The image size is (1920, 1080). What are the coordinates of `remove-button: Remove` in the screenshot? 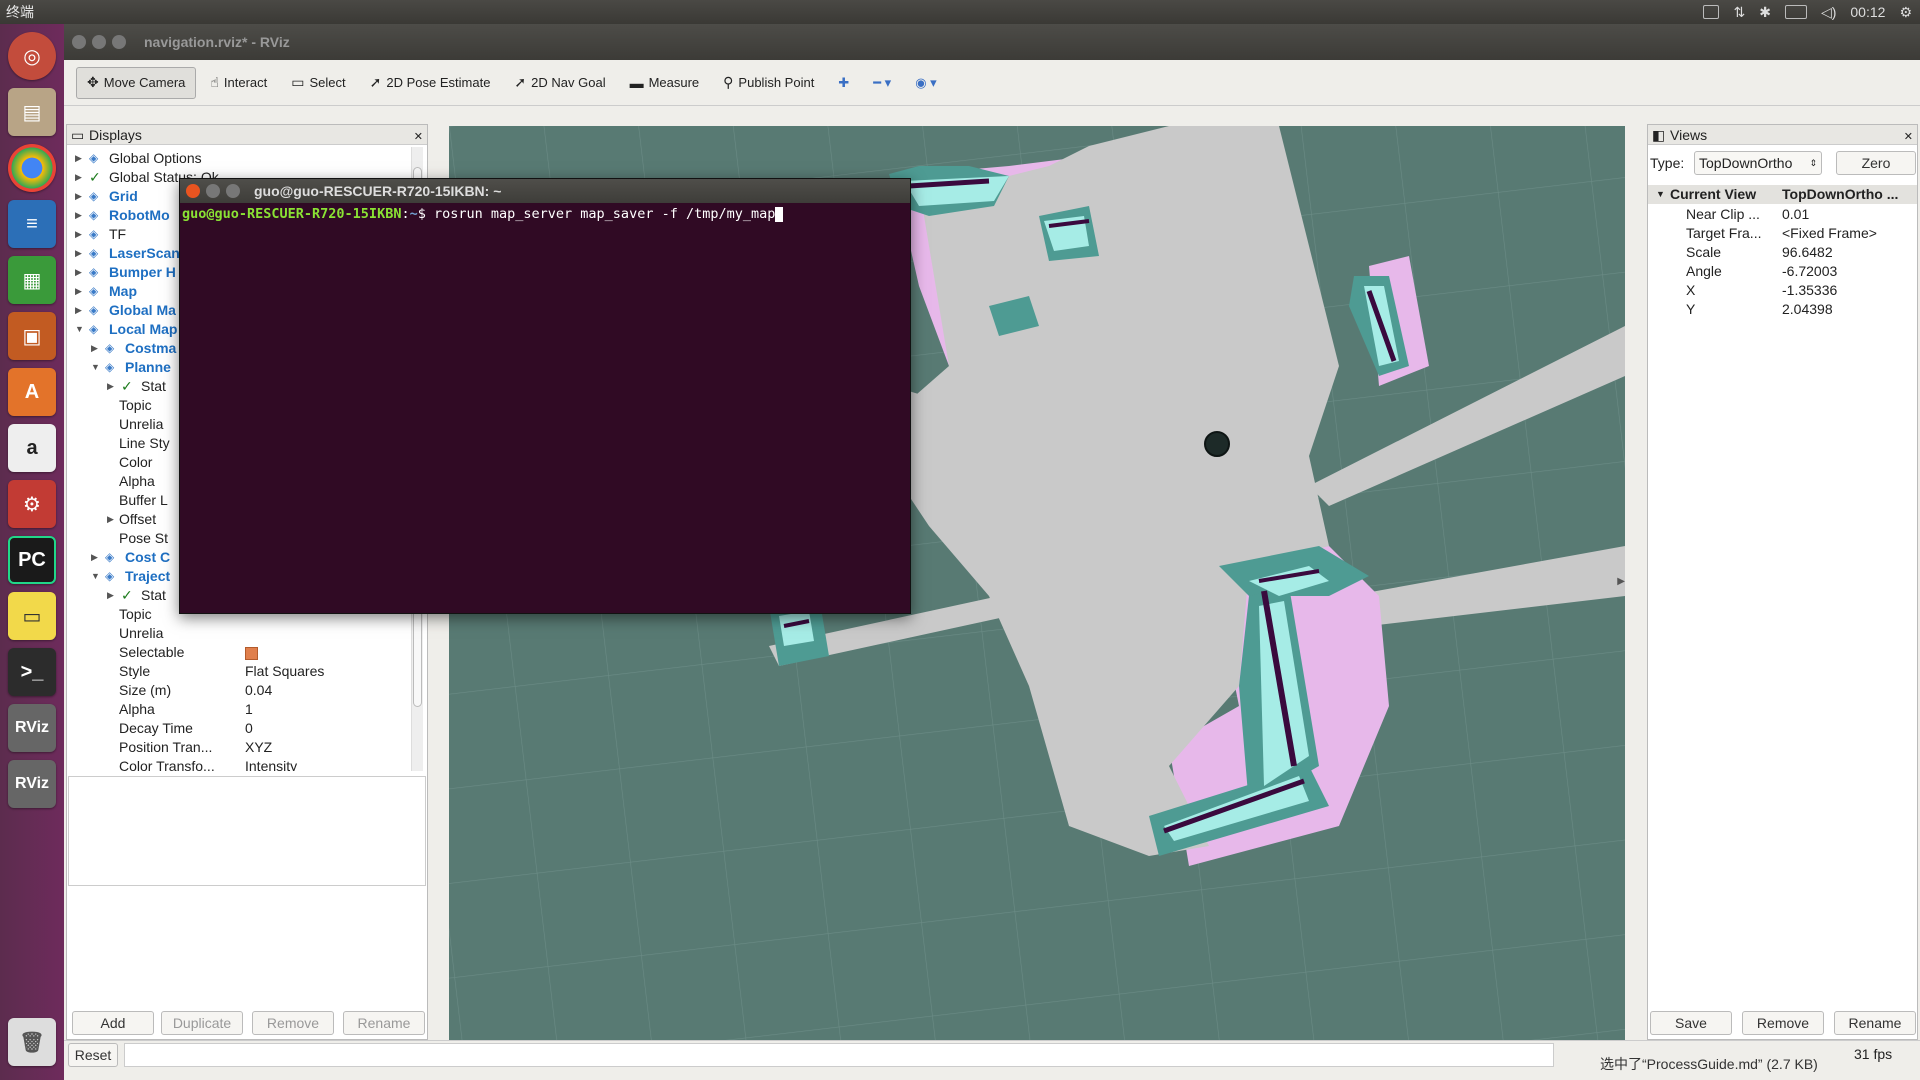 It's located at (293, 1023).